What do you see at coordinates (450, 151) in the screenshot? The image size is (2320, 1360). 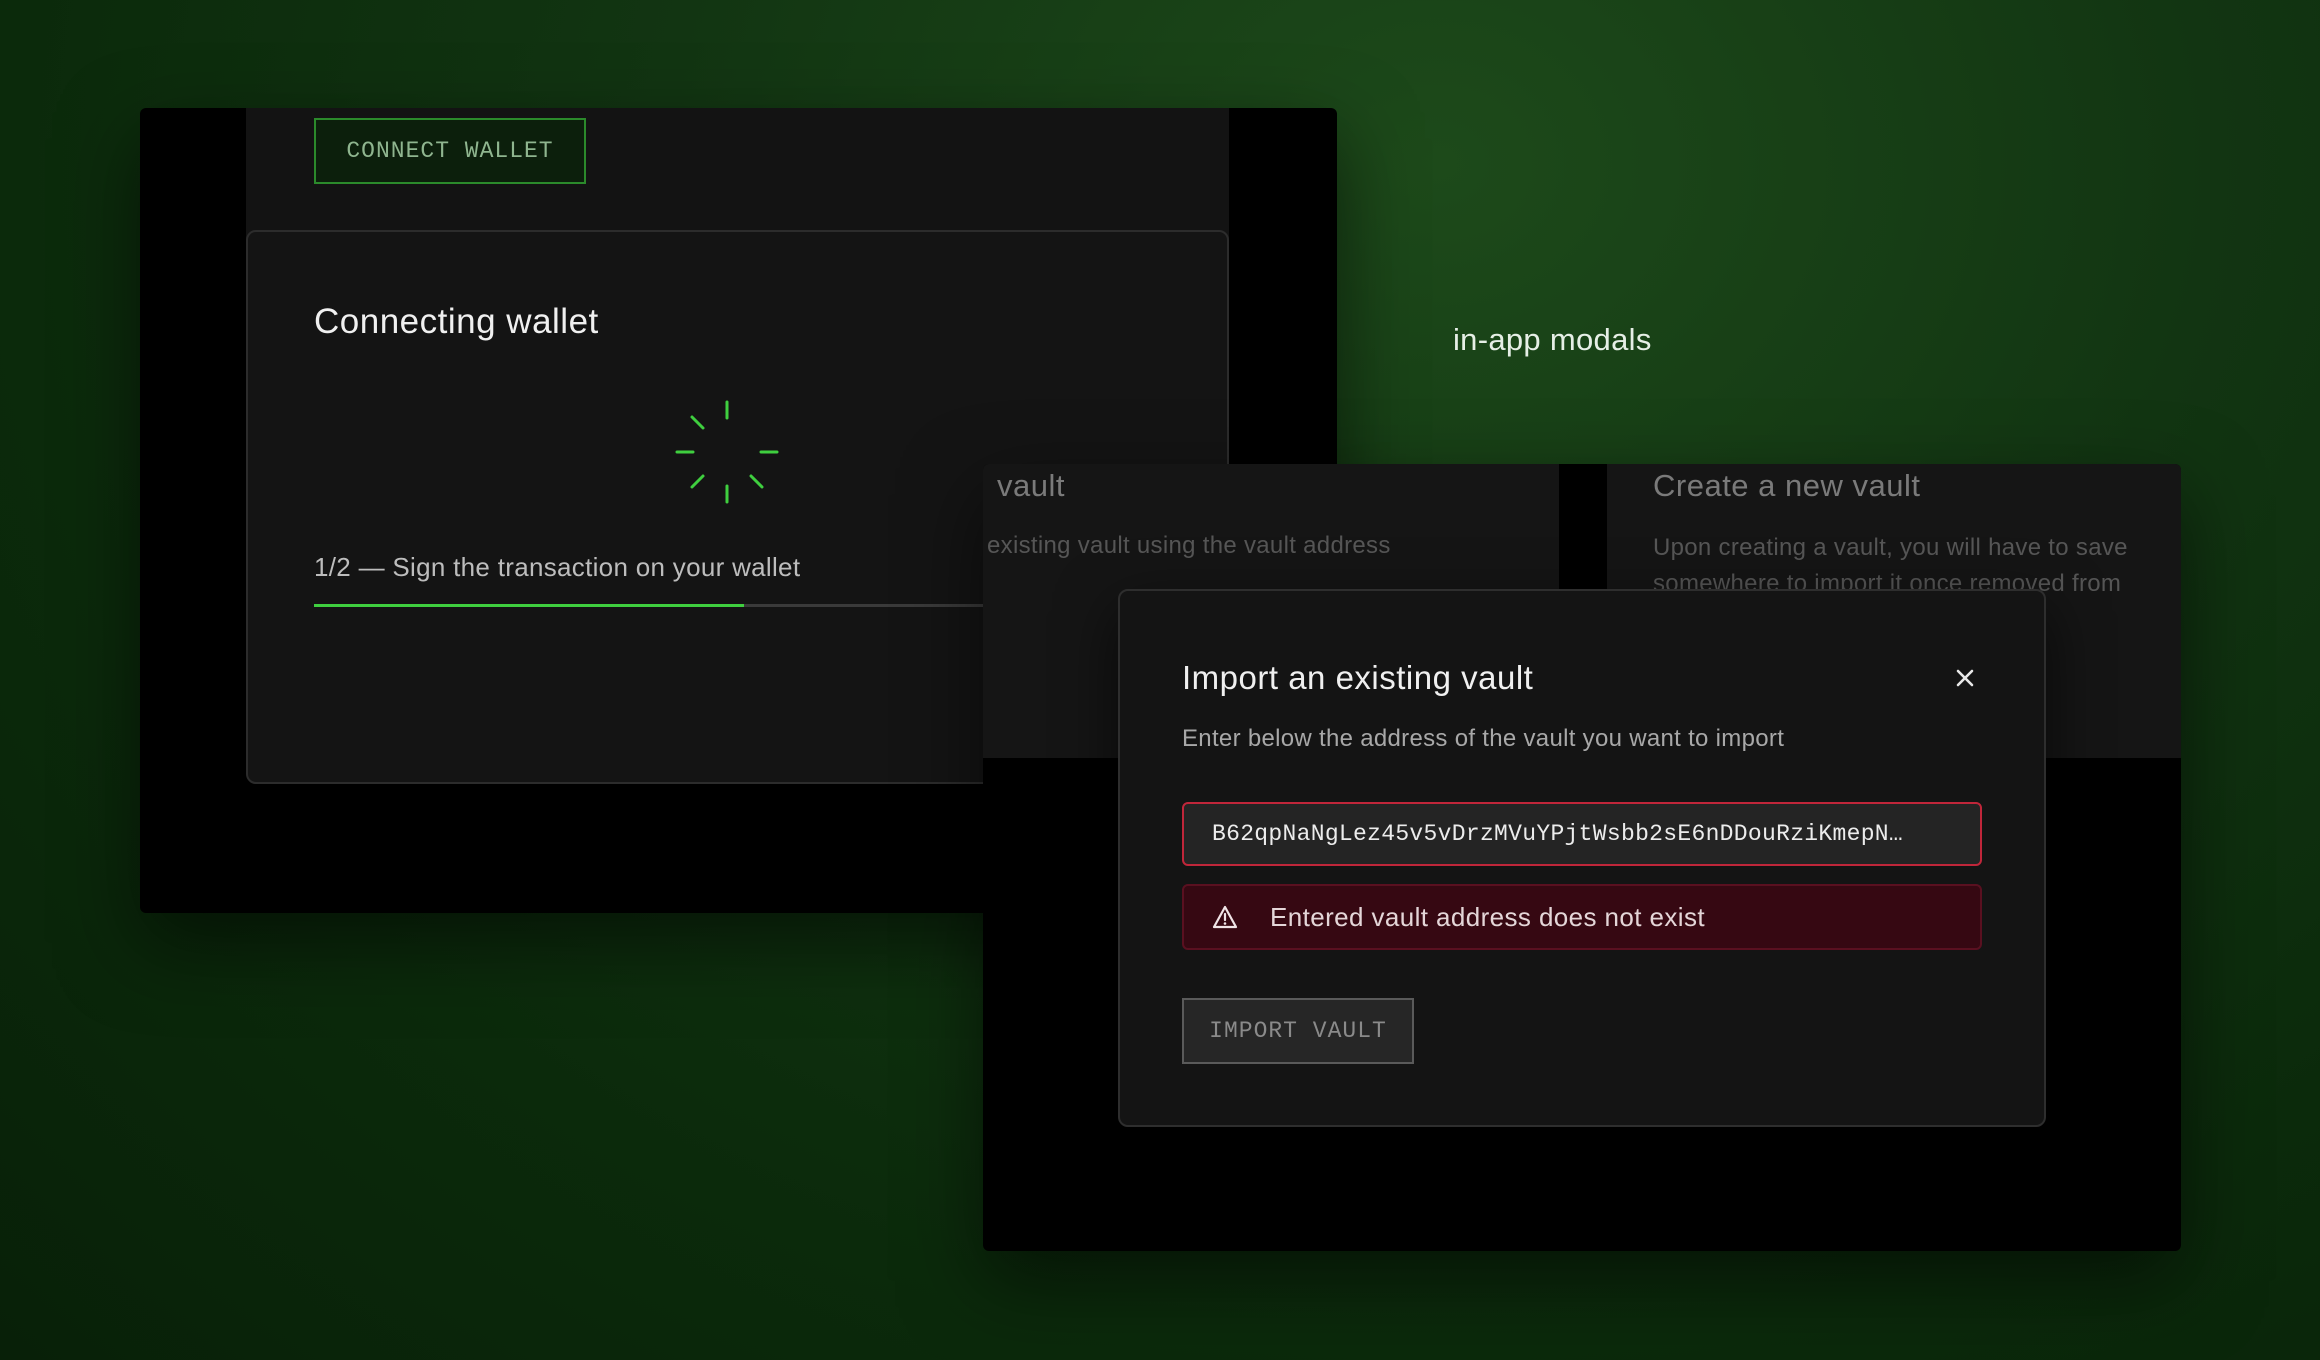 I see `connect-wallet-button: CONNECT WALLET` at bounding box center [450, 151].